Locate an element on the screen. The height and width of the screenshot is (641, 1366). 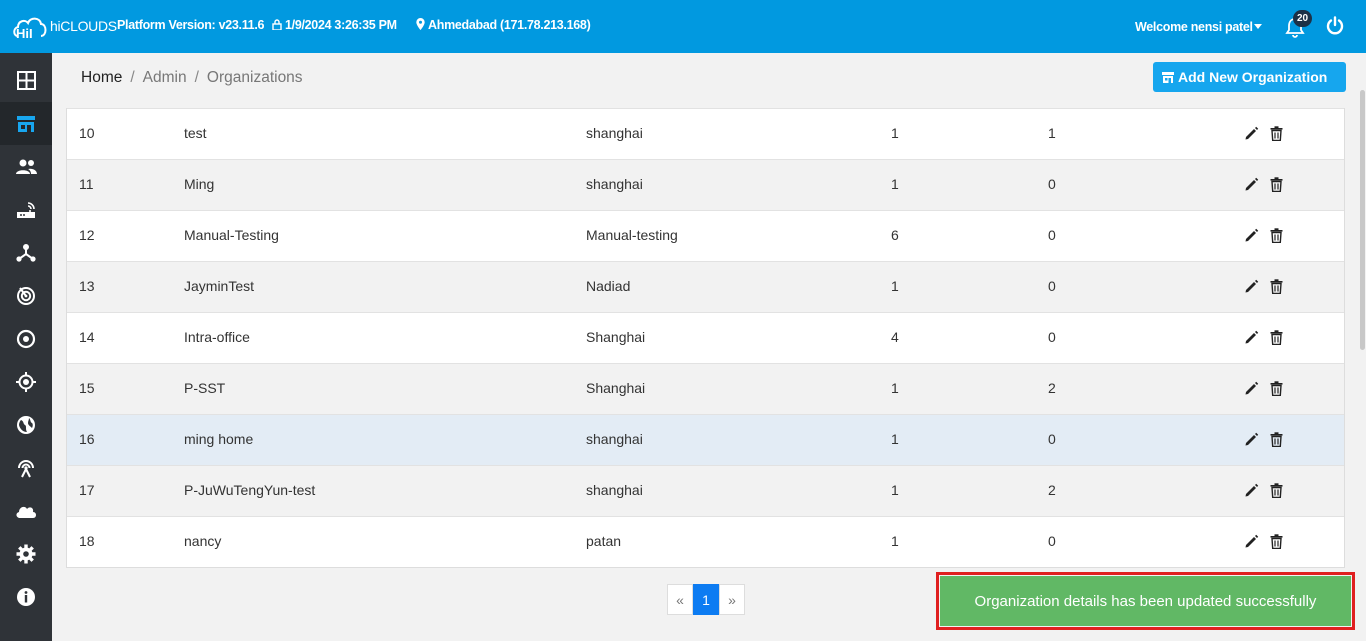
router-icon is located at coordinates (26, 209).